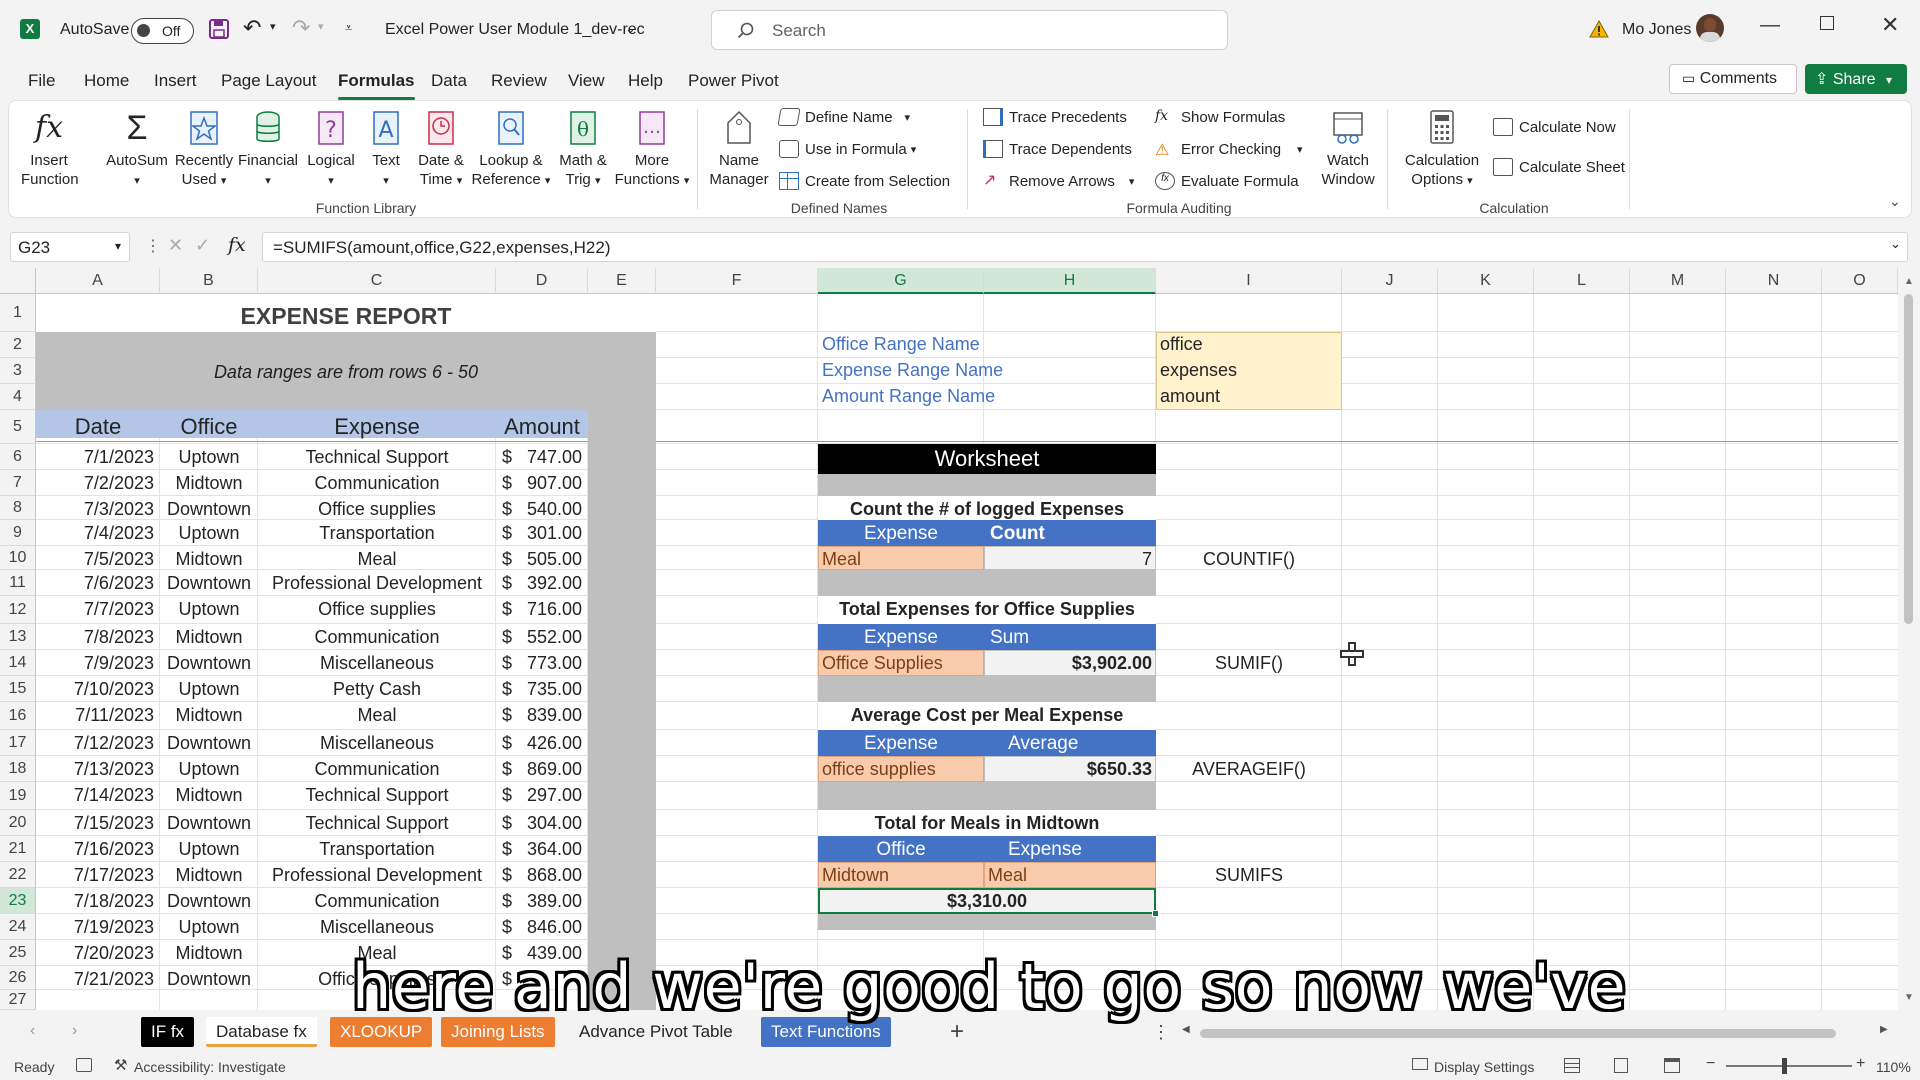 This screenshot has height=1080, width=1920. What do you see at coordinates (1057, 149) in the screenshot?
I see `trace-dependents-button: Trace Dependents` at bounding box center [1057, 149].